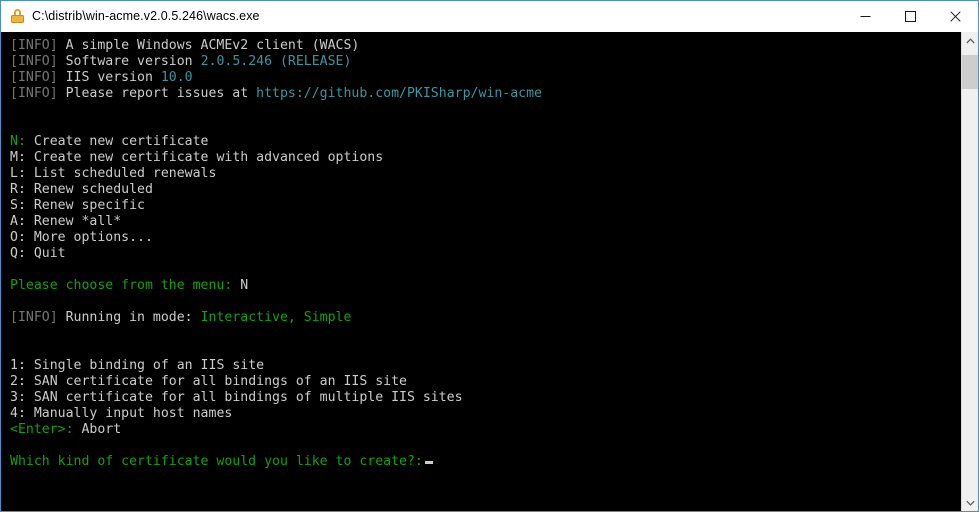 The image size is (979, 512). I want to click on console-line-info-3: [INFO] IIS version 10.0, so click(485, 78).